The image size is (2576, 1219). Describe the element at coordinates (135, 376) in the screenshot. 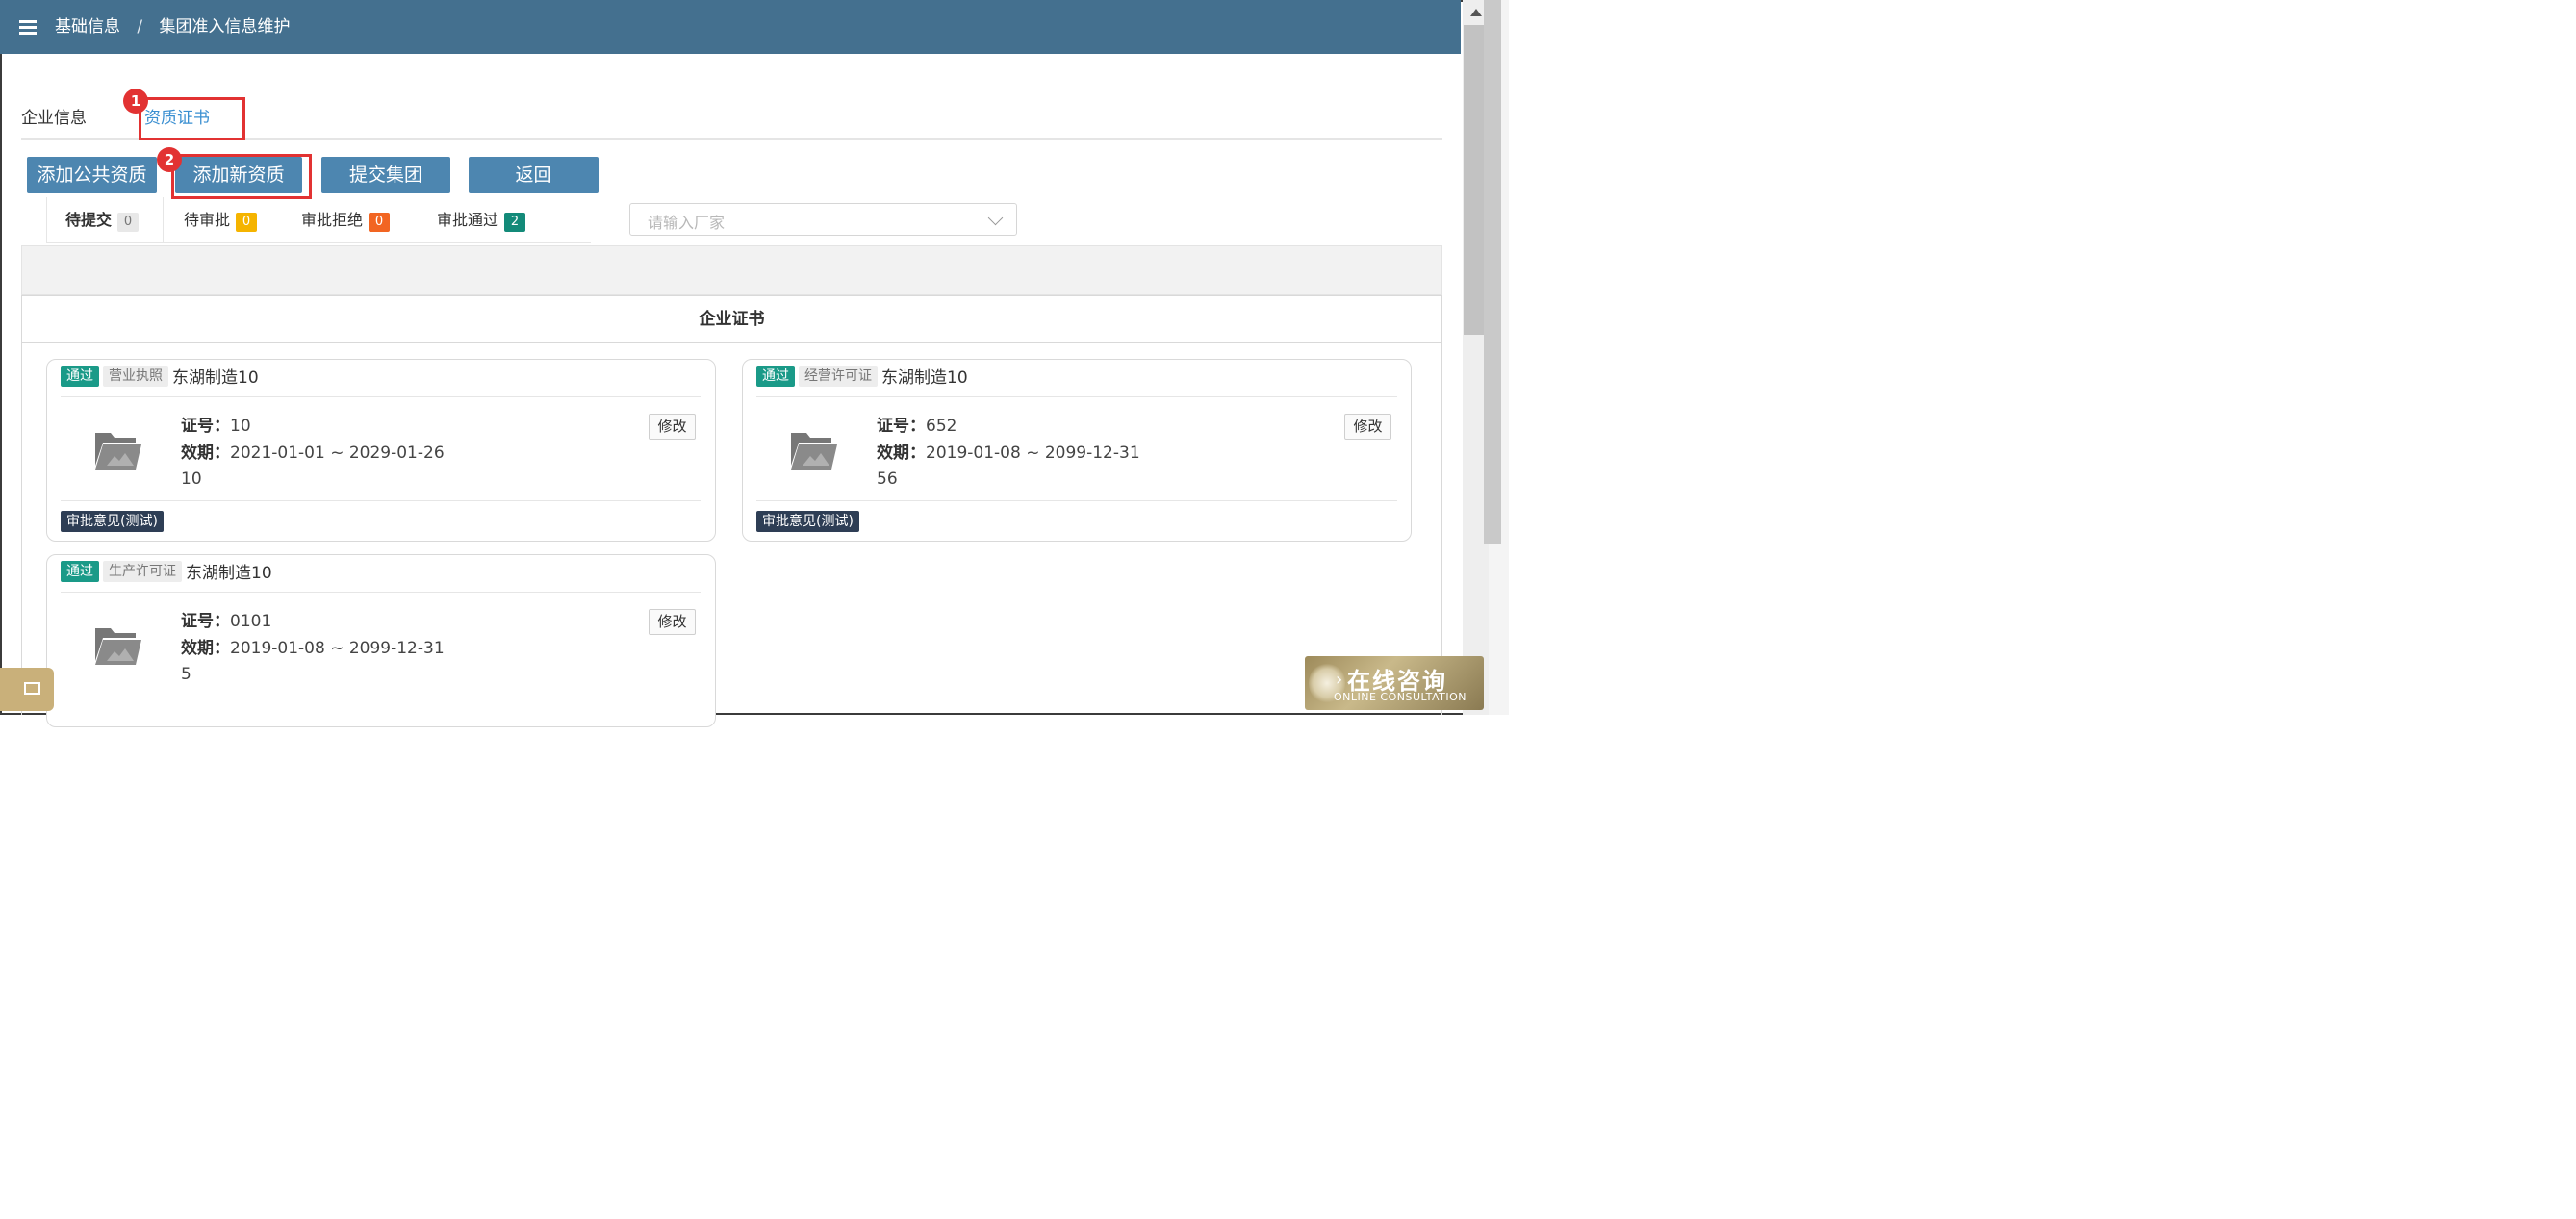

I see `certificate-type-tag: 营业执照` at that location.